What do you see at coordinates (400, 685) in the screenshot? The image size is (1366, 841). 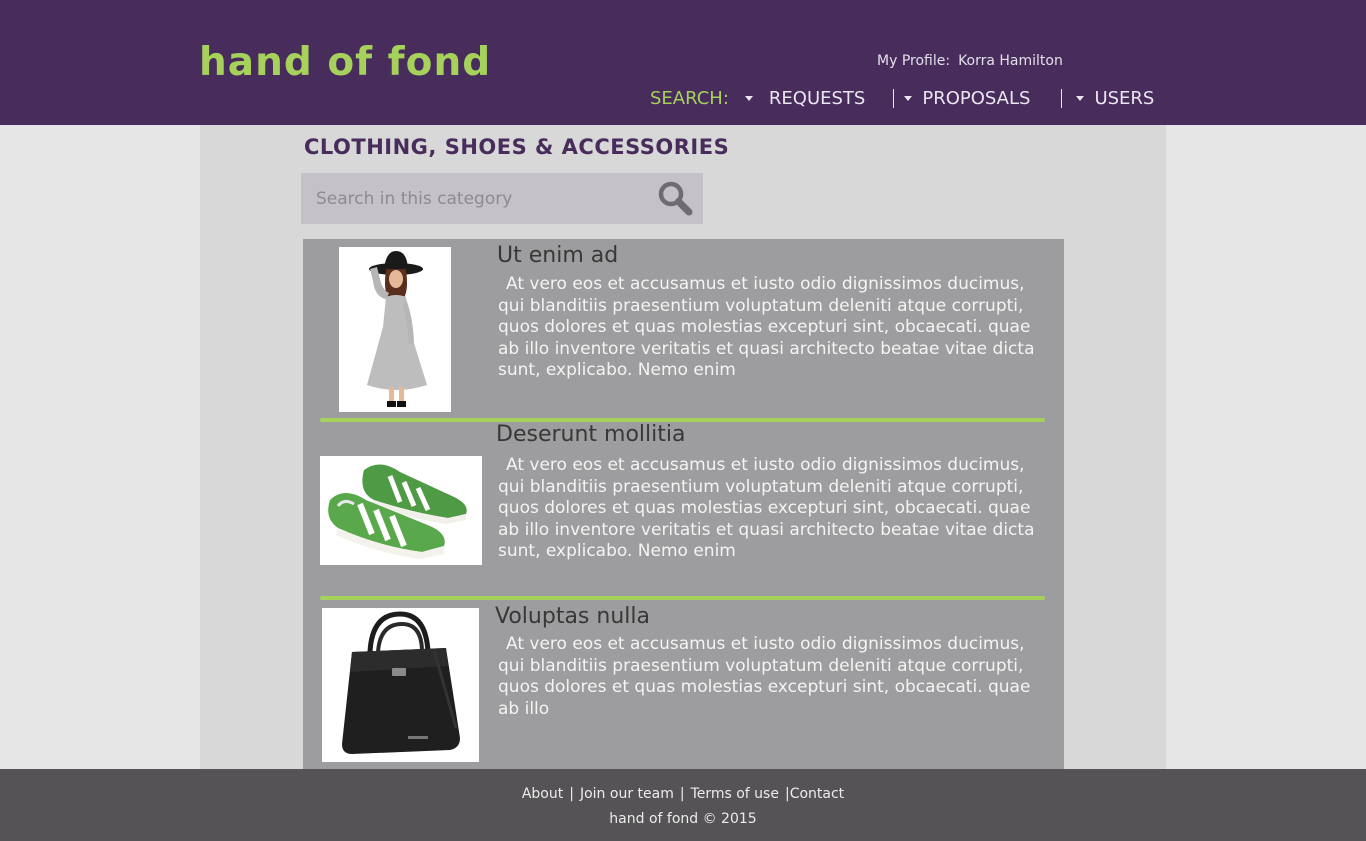 I see `handbag-photo` at bounding box center [400, 685].